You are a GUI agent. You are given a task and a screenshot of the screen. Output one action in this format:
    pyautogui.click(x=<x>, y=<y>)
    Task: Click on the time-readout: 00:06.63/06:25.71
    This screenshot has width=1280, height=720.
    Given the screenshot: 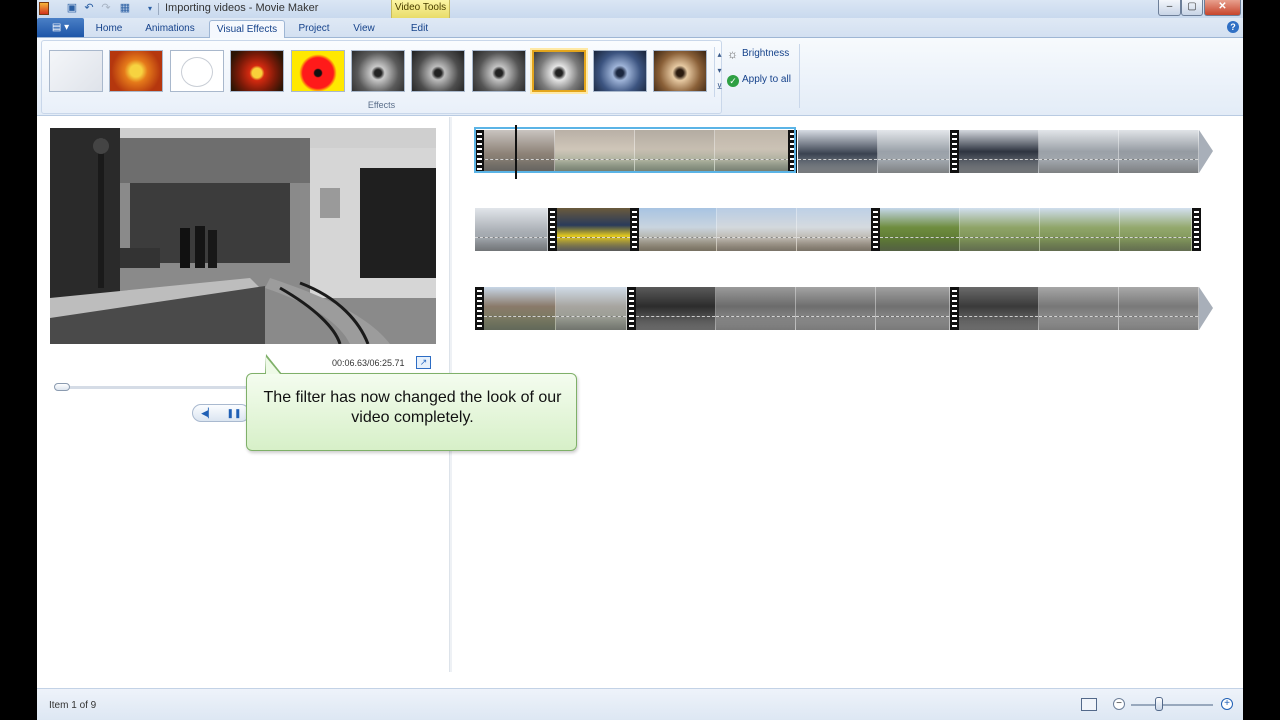 What is the action you would take?
    pyautogui.click(x=368, y=363)
    